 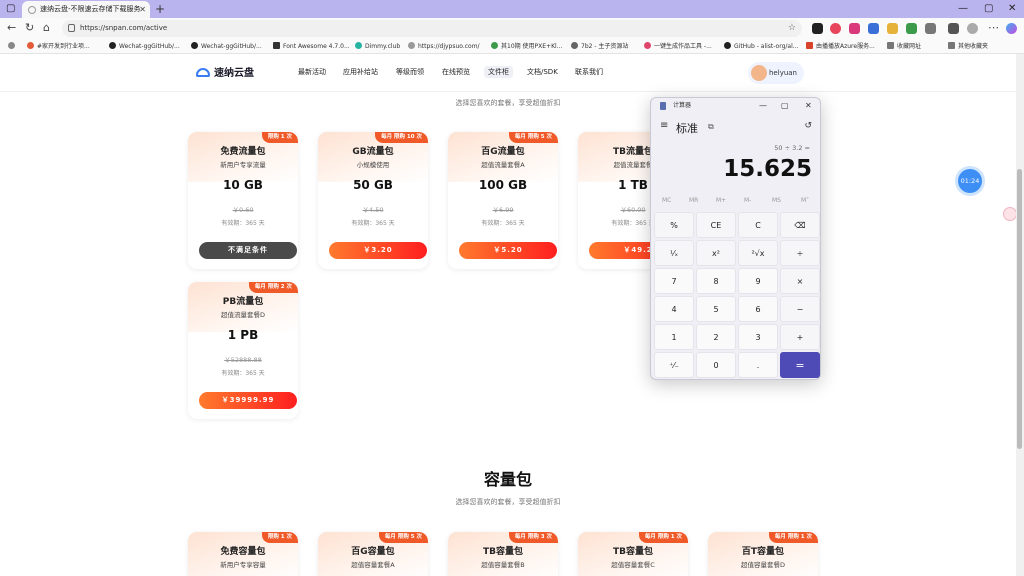 I want to click on close-icon: ✕, so click(x=808, y=106).